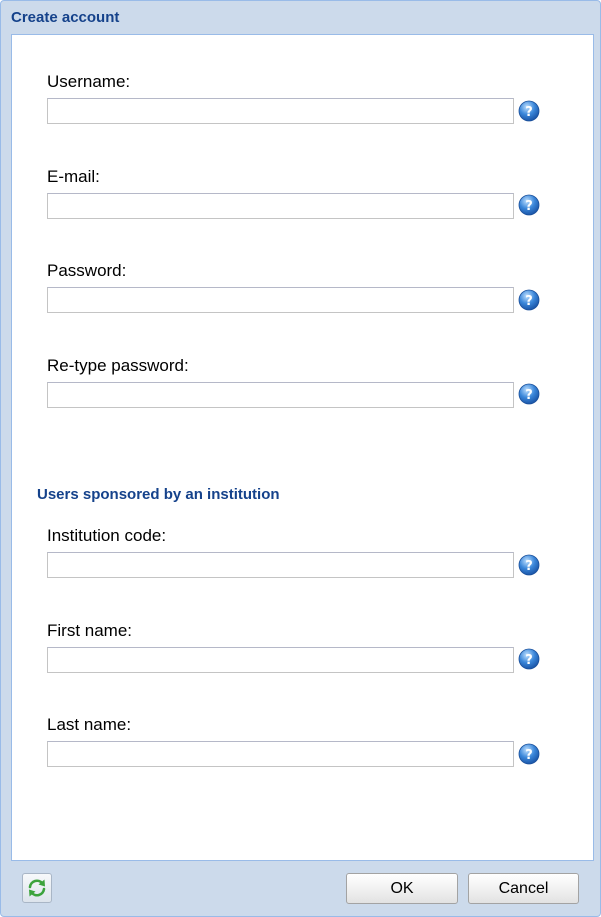  What do you see at coordinates (280, 565) in the screenshot?
I see `institution-code-input` at bounding box center [280, 565].